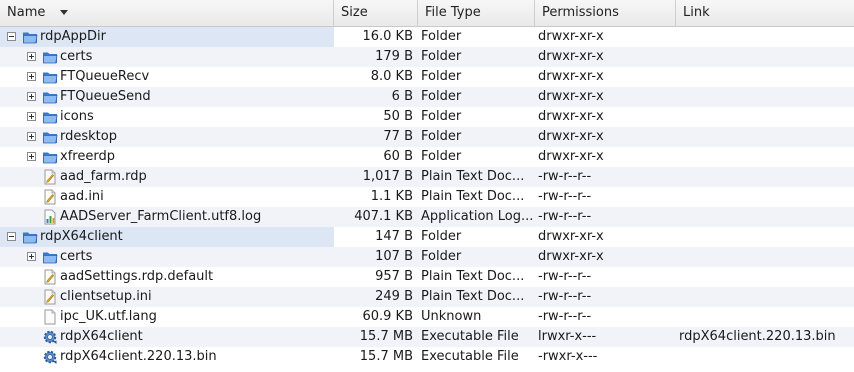 This screenshot has height=372, width=854. Describe the element at coordinates (476, 13) in the screenshot. I see `column-header-file-type: File Type` at that location.